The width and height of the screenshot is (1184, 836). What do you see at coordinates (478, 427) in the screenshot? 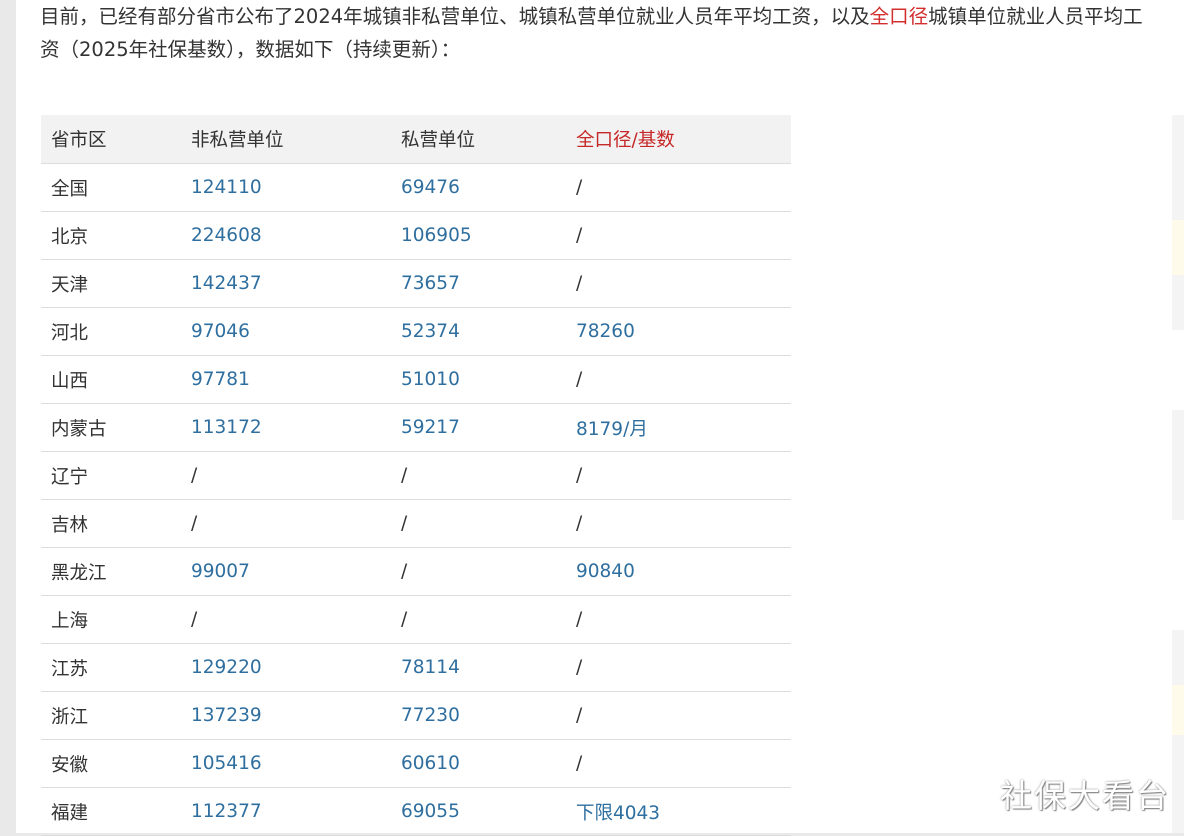
I see `cell-private: 59217` at bounding box center [478, 427].